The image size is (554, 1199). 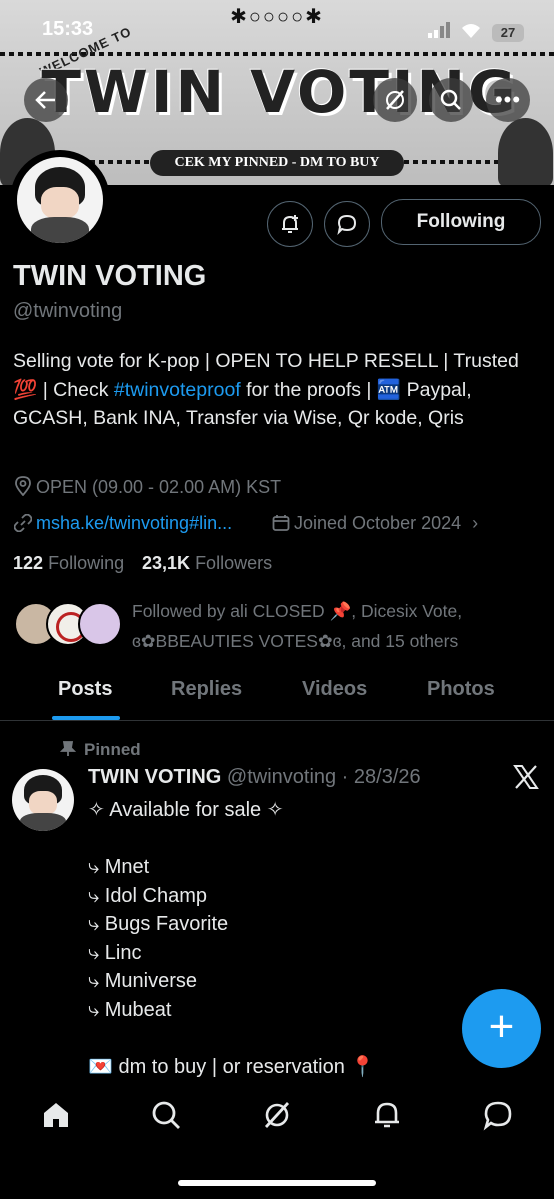 What do you see at coordinates (387, 1115) in the screenshot?
I see `notifications-icon` at bounding box center [387, 1115].